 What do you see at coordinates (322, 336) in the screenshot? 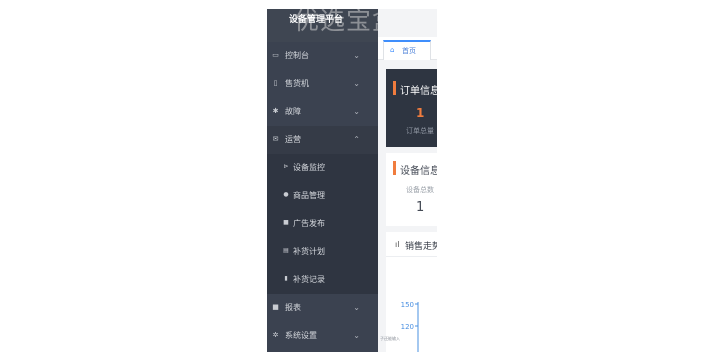
I see `sidebar-item-settings: ✲ 系统设置 ⌄` at bounding box center [322, 336].